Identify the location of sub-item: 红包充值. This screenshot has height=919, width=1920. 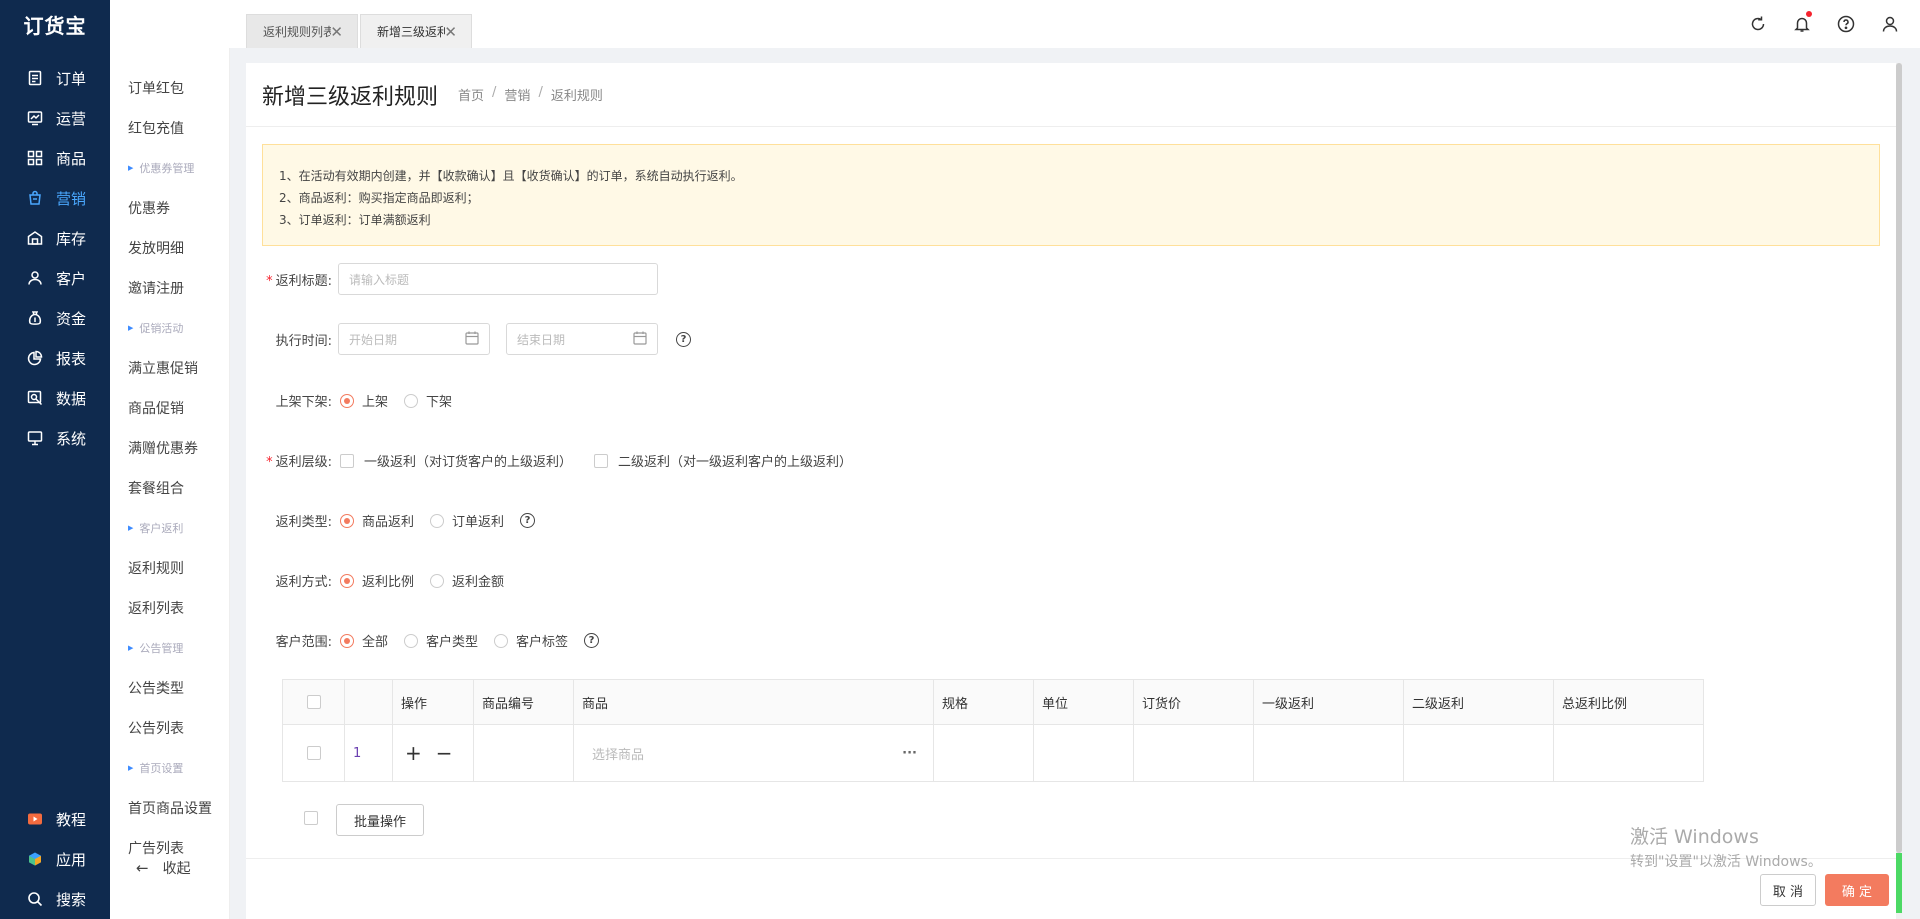
(169, 128).